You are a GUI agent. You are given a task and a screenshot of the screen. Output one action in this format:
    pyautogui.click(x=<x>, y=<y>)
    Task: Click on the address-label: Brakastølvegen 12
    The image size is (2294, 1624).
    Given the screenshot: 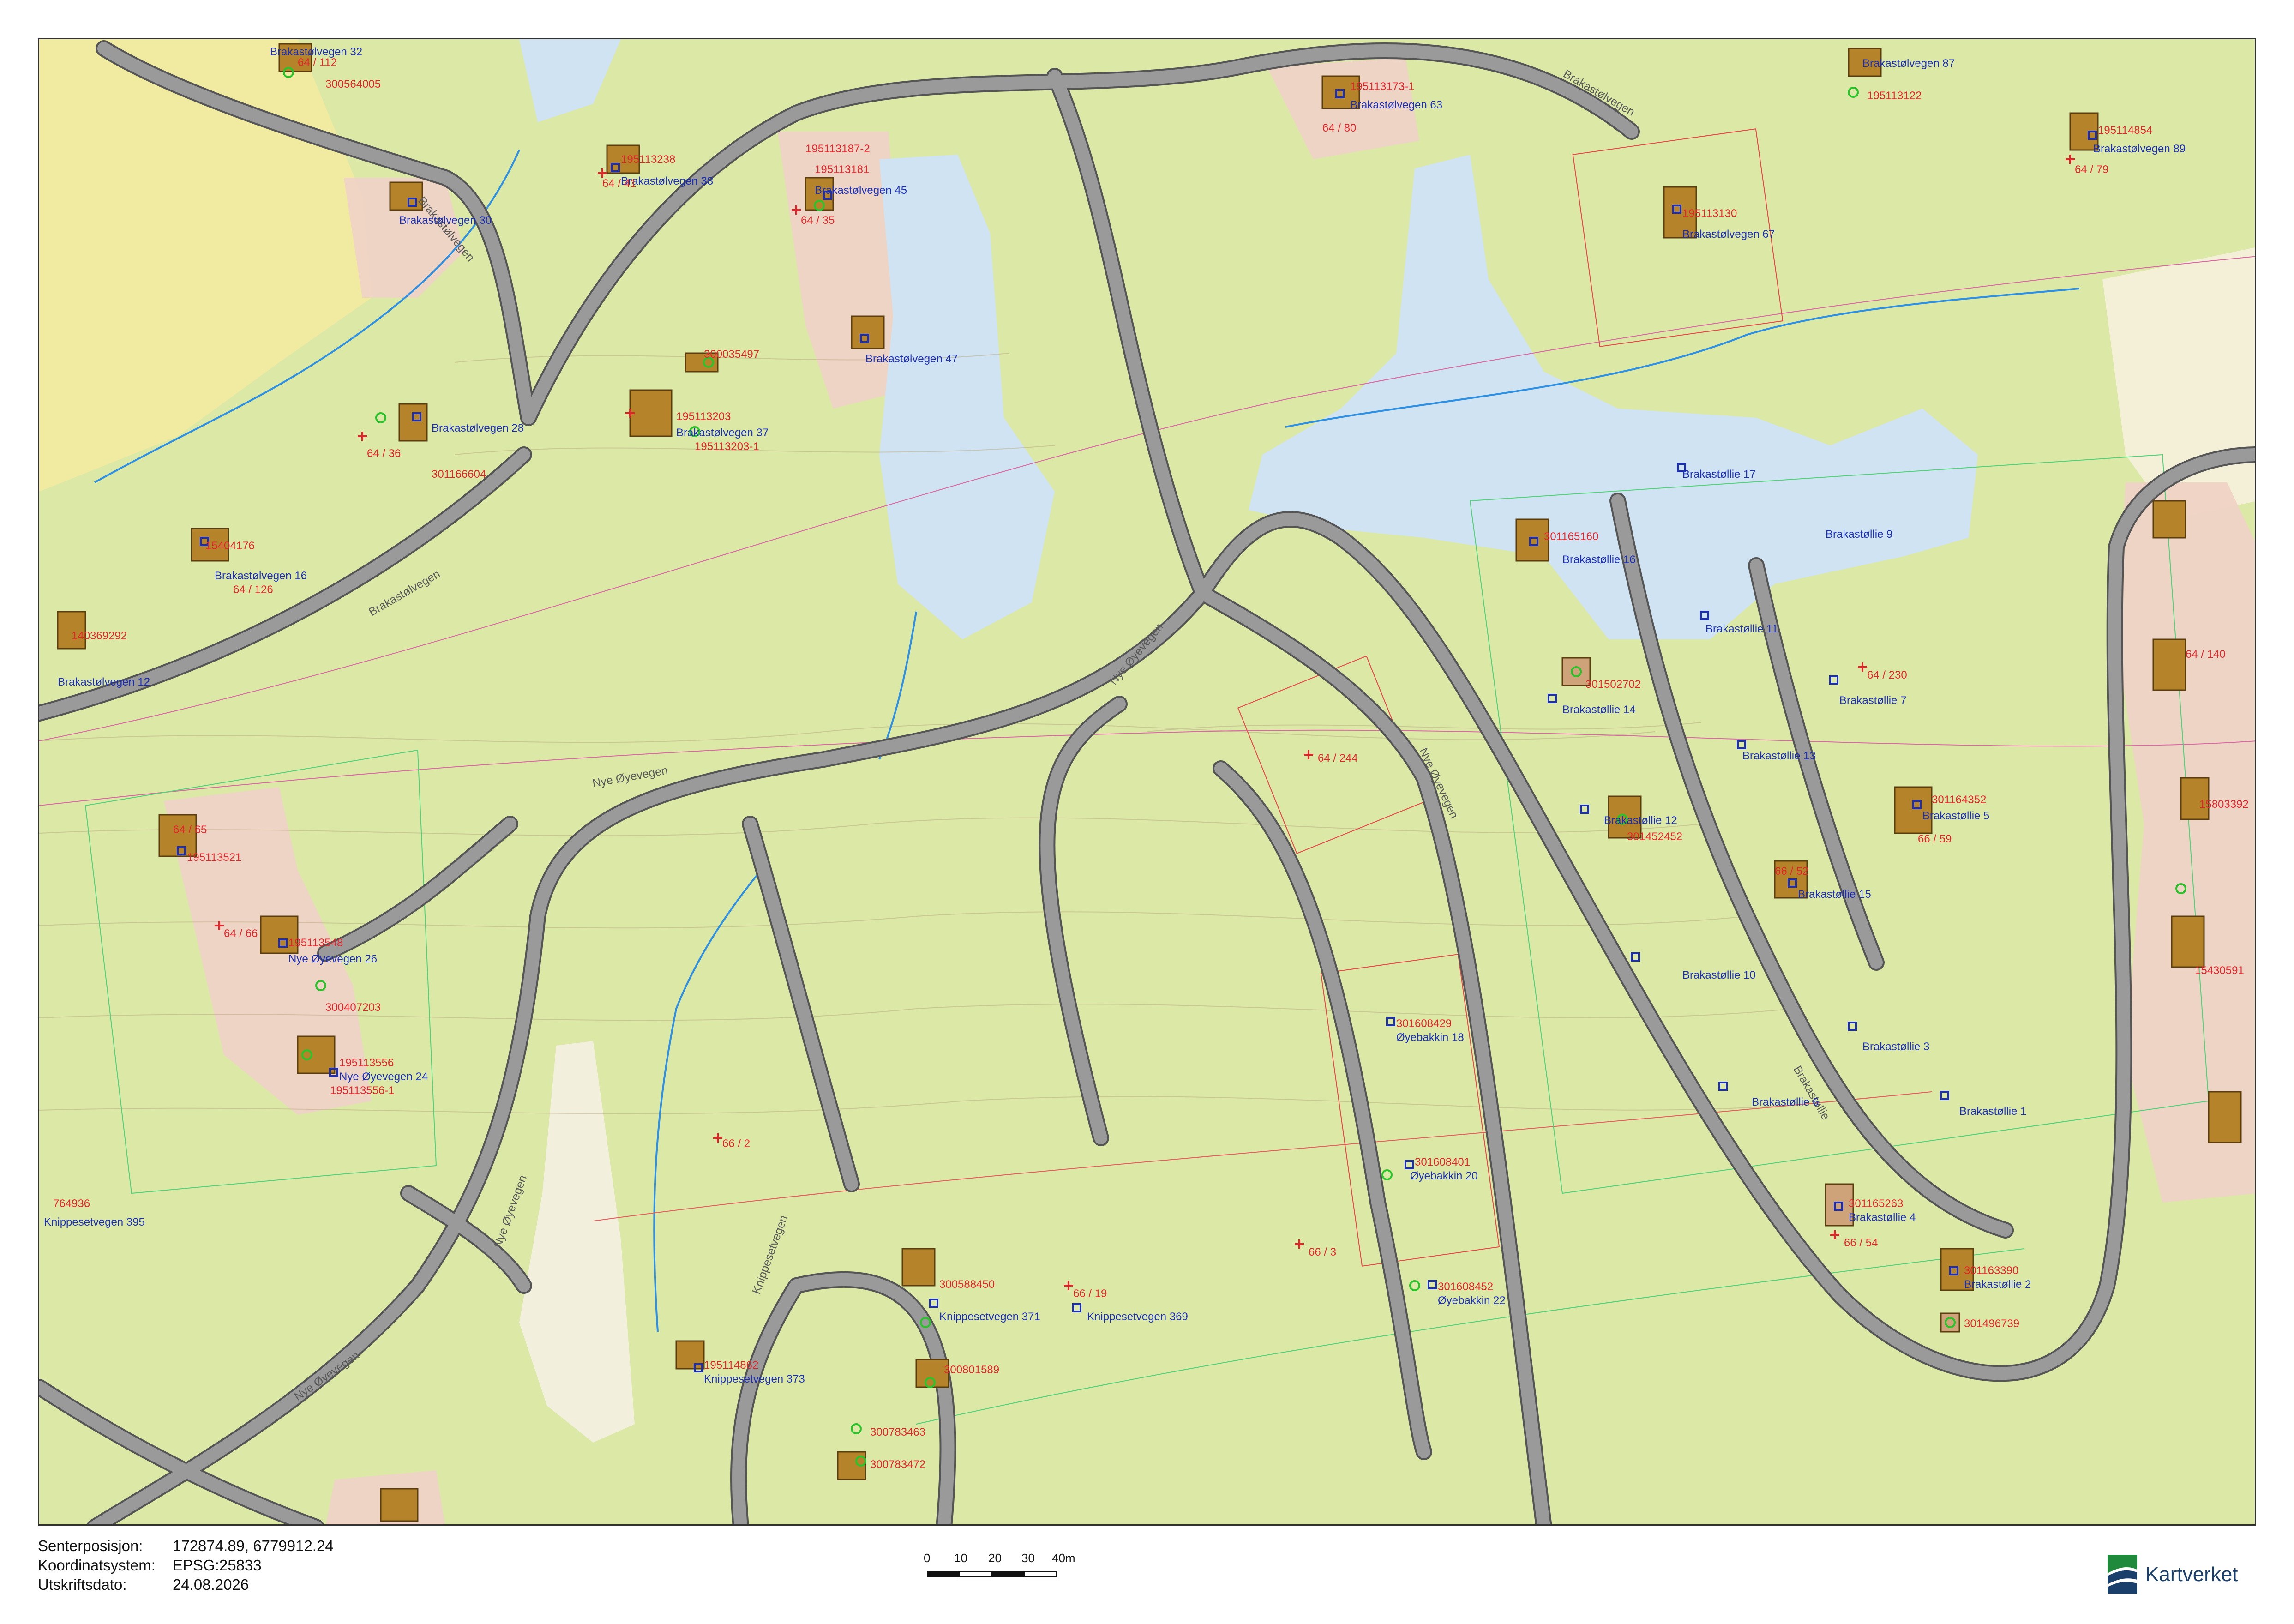 What is the action you would take?
    pyautogui.click(x=104, y=682)
    